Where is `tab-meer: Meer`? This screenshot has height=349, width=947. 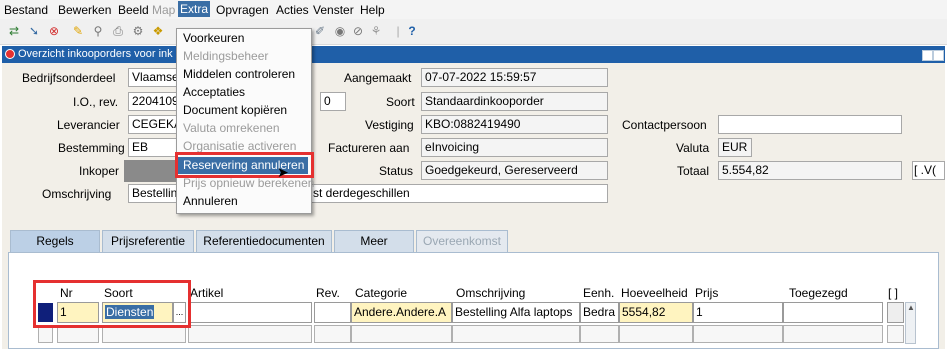 tab-meer: Meer is located at coordinates (374, 241).